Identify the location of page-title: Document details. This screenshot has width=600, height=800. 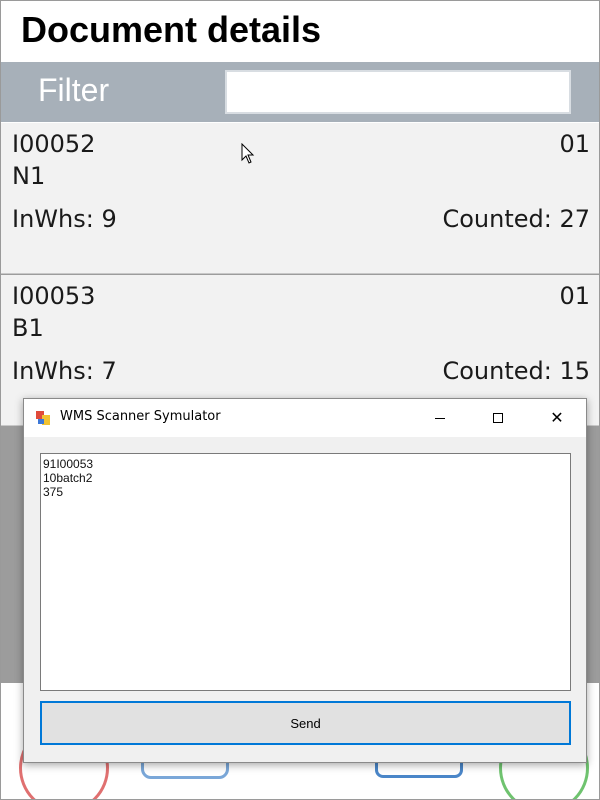
(171, 29).